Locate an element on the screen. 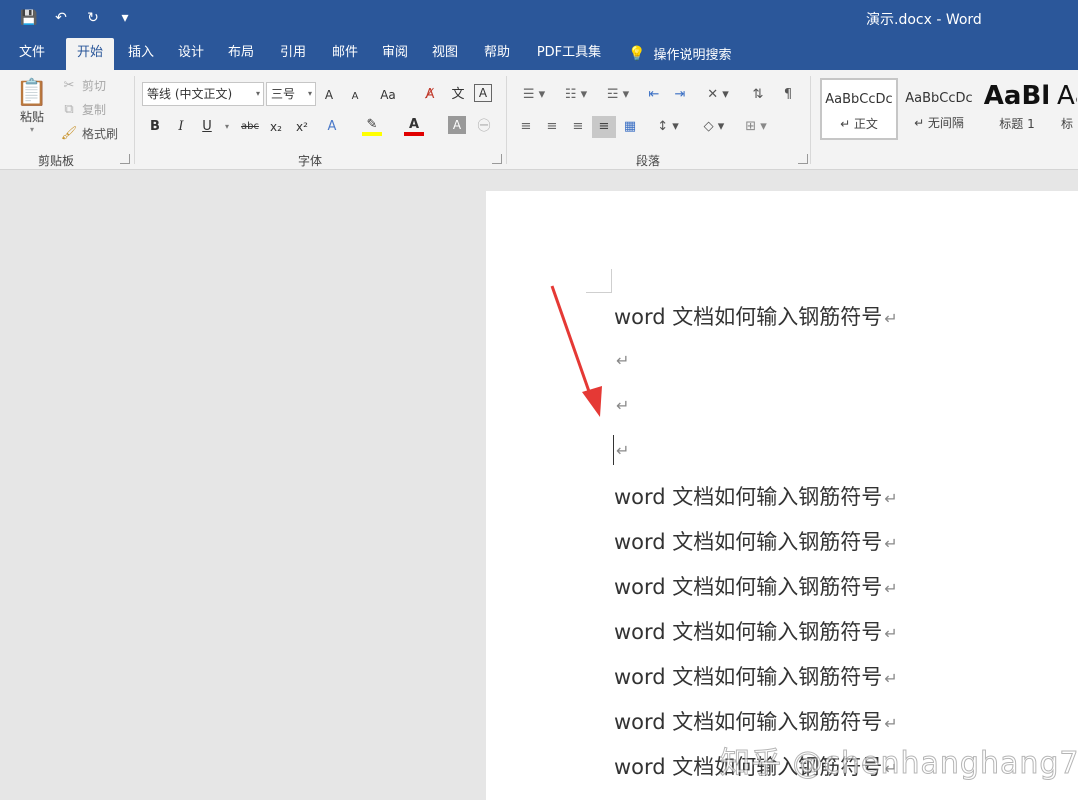 The width and height of the screenshot is (1078, 800). enclose-characters-icon: ㊀ is located at coordinates (484, 127).